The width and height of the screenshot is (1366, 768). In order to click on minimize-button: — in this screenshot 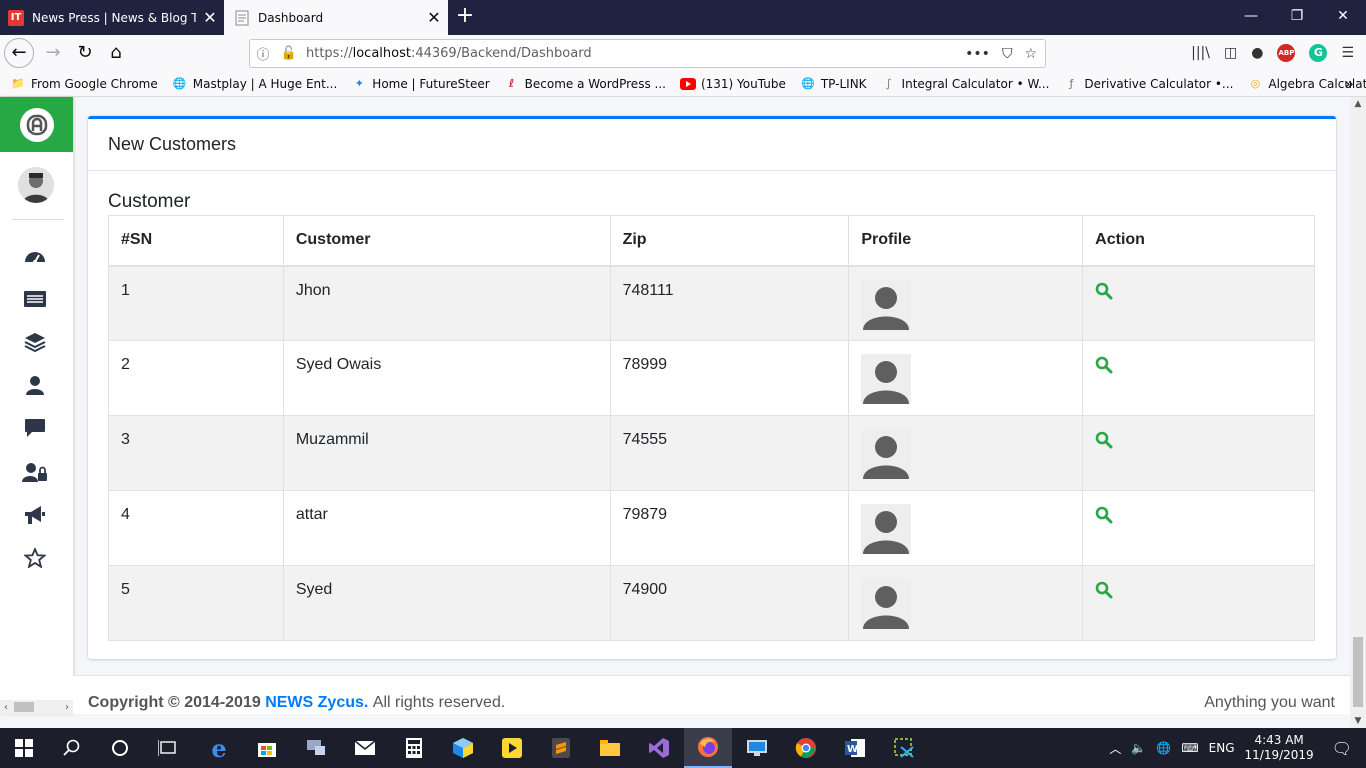, I will do `click(1251, 17)`.